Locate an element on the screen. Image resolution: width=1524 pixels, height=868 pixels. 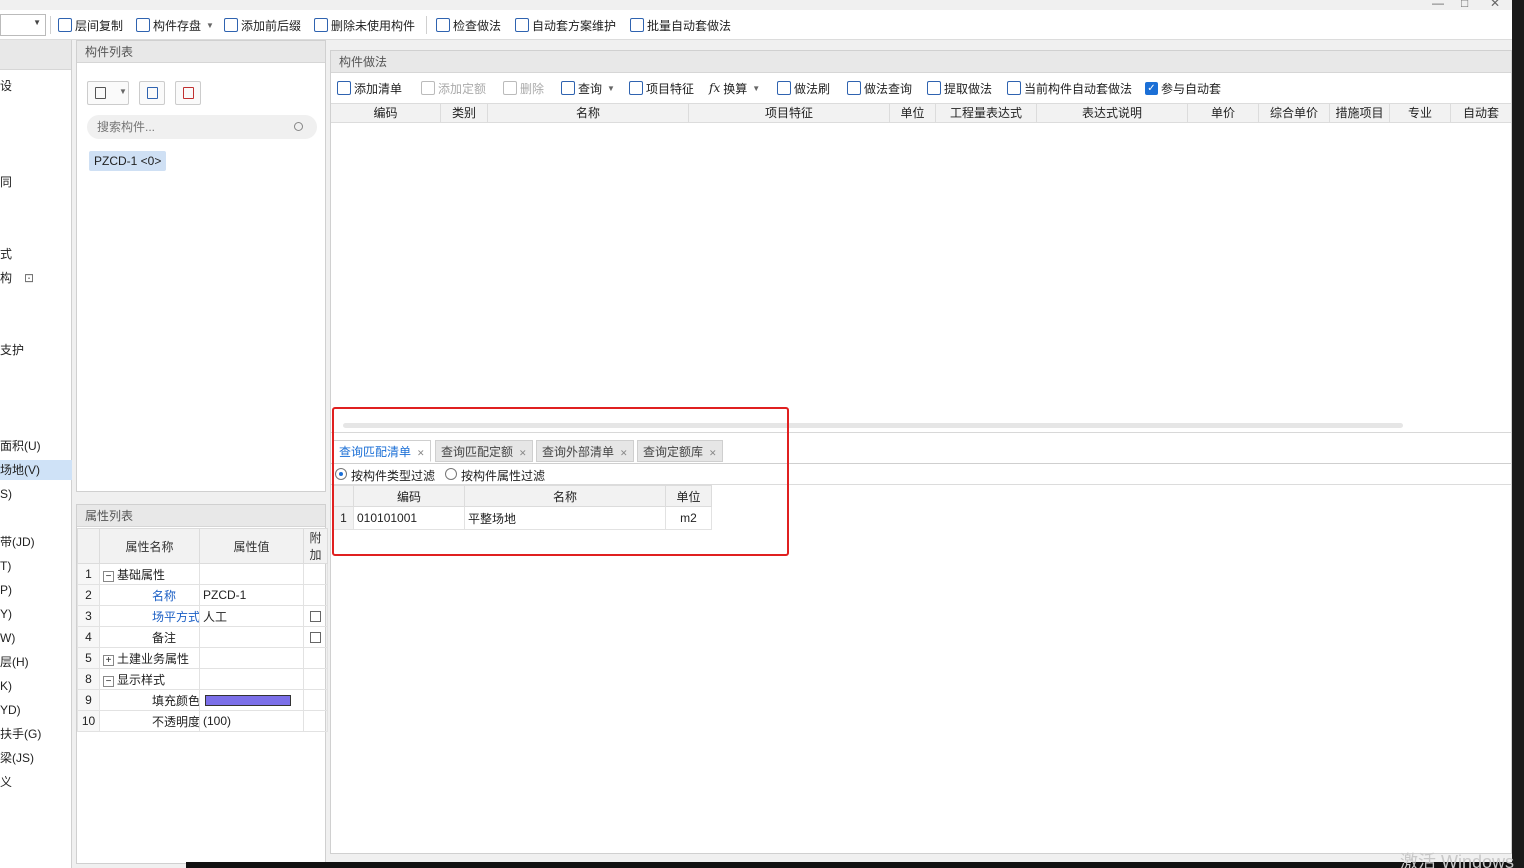
table-row: 8 − 显示样式 is located at coordinates (202, 679).